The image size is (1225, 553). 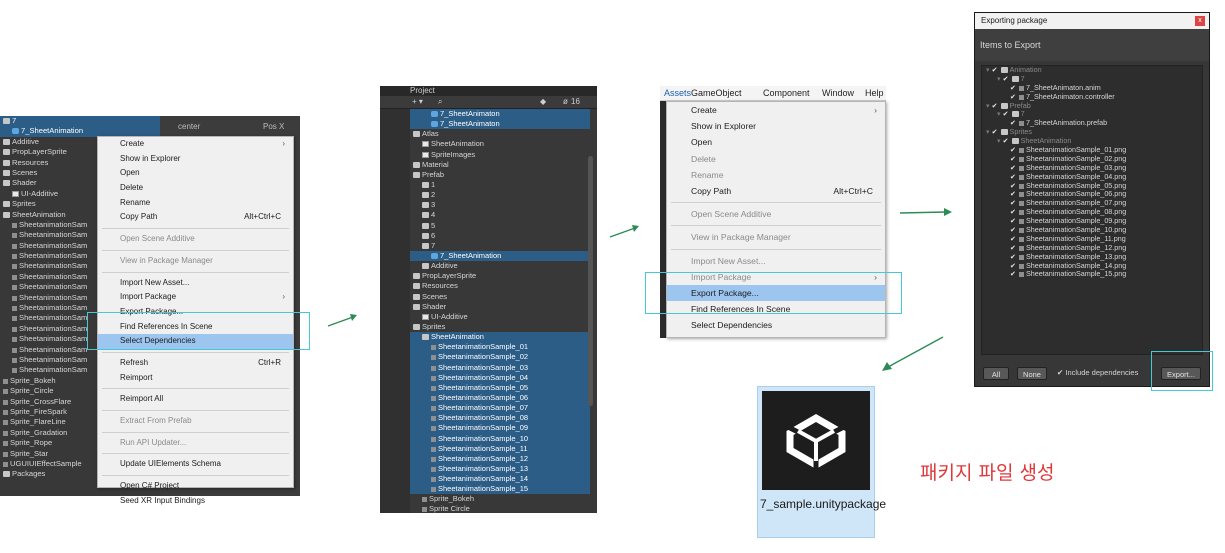 I want to click on tree-row: SheetanimationSample_03, so click(x=500, y=367).